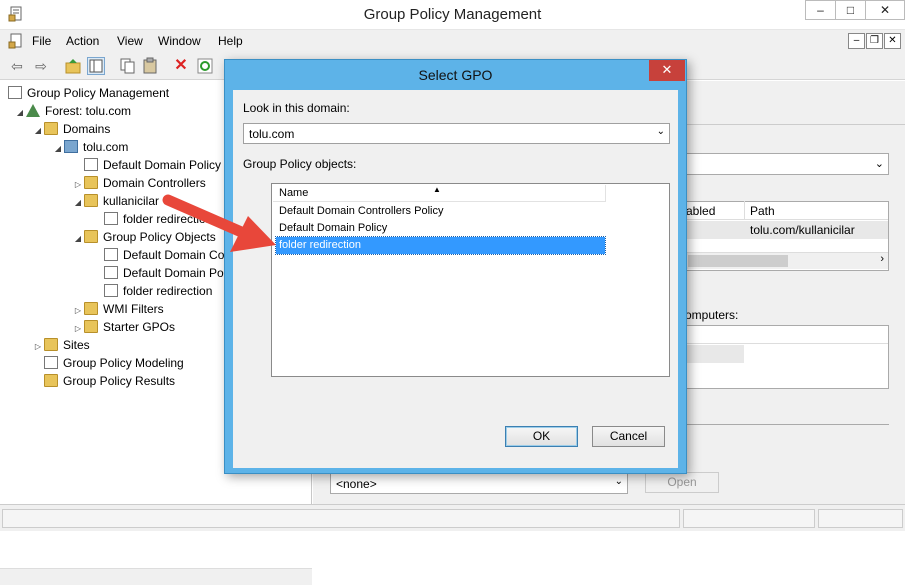  I want to click on refresh-icon, so click(205, 66).